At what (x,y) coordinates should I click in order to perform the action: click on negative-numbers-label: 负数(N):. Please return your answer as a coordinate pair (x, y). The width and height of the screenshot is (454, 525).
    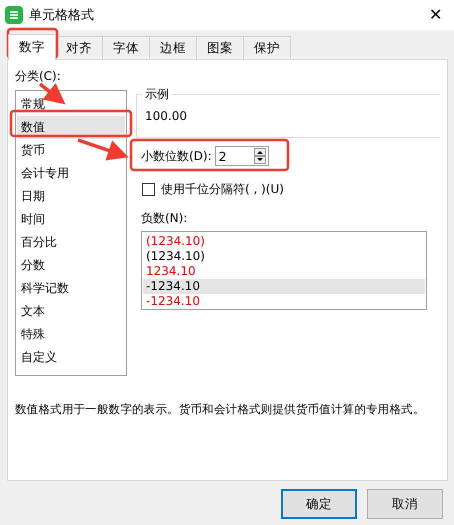
    Looking at the image, I should click on (164, 218).